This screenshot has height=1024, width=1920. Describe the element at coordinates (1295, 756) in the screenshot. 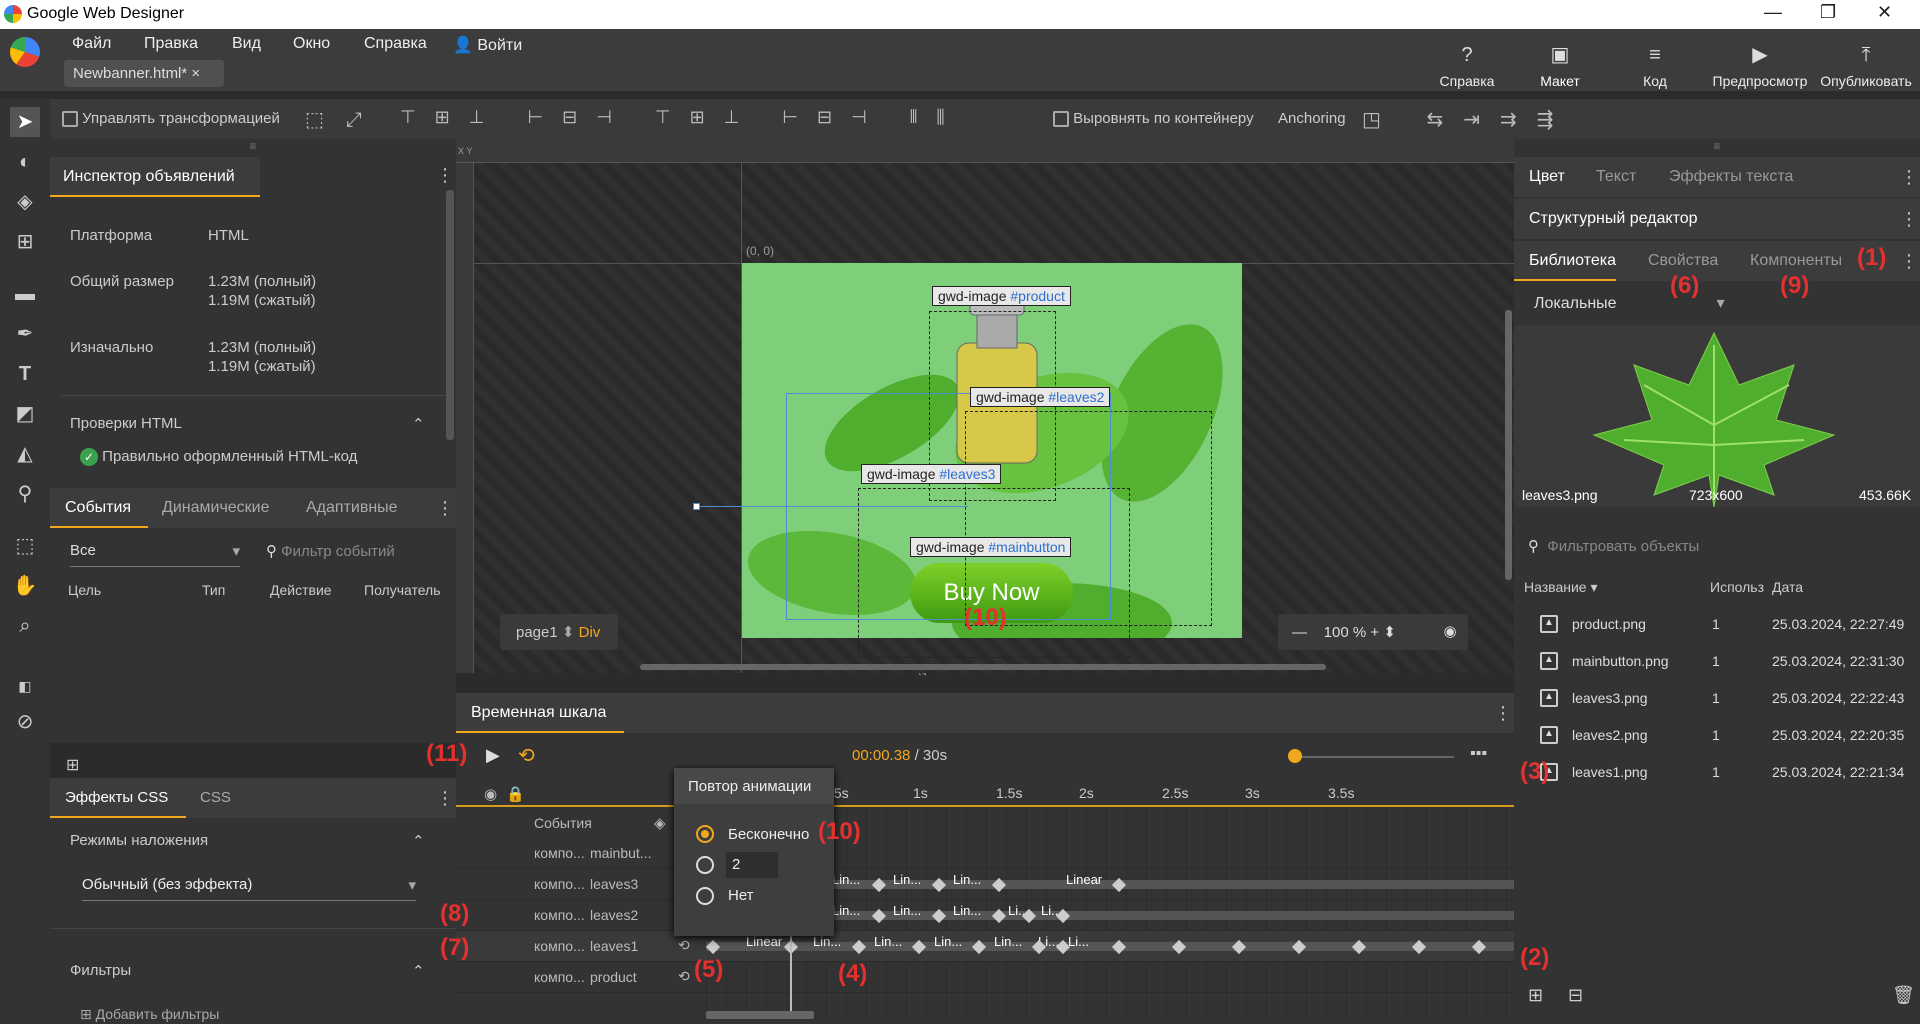

I see `timeline-zoom-handle` at that location.